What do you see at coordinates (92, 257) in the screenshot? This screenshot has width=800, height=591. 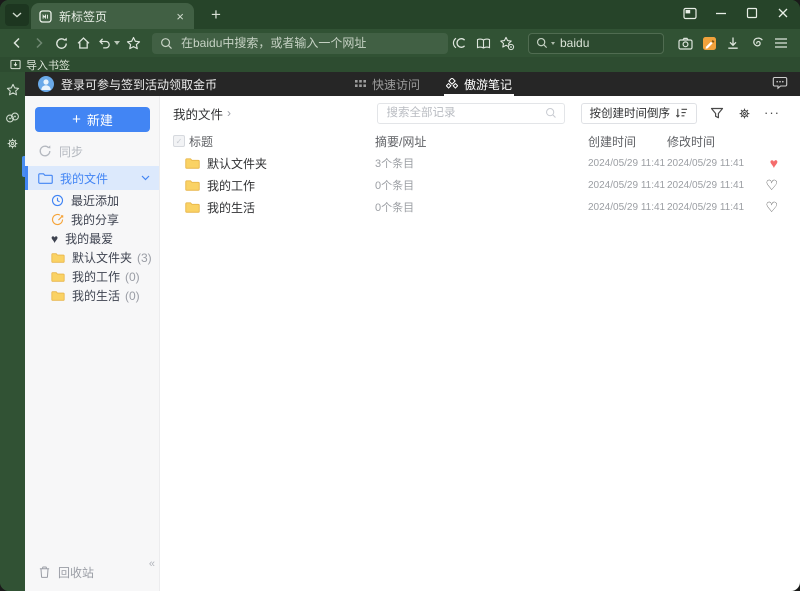 I see `sidebar-item-default-folder: 默认文件夹 (3)` at bounding box center [92, 257].